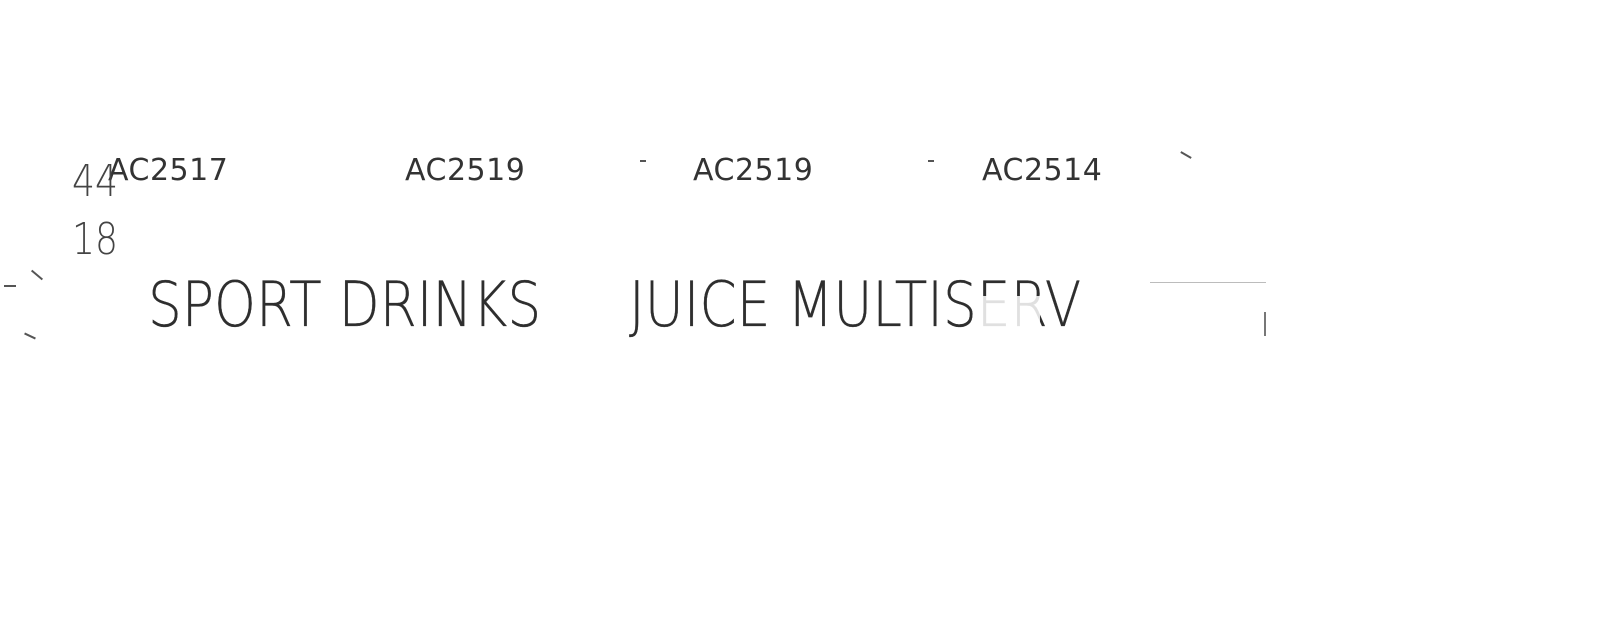 This screenshot has height=636, width=1620. What do you see at coordinates (753, 170) in the screenshot?
I see `product-code-3: AC2519` at bounding box center [753, 170].